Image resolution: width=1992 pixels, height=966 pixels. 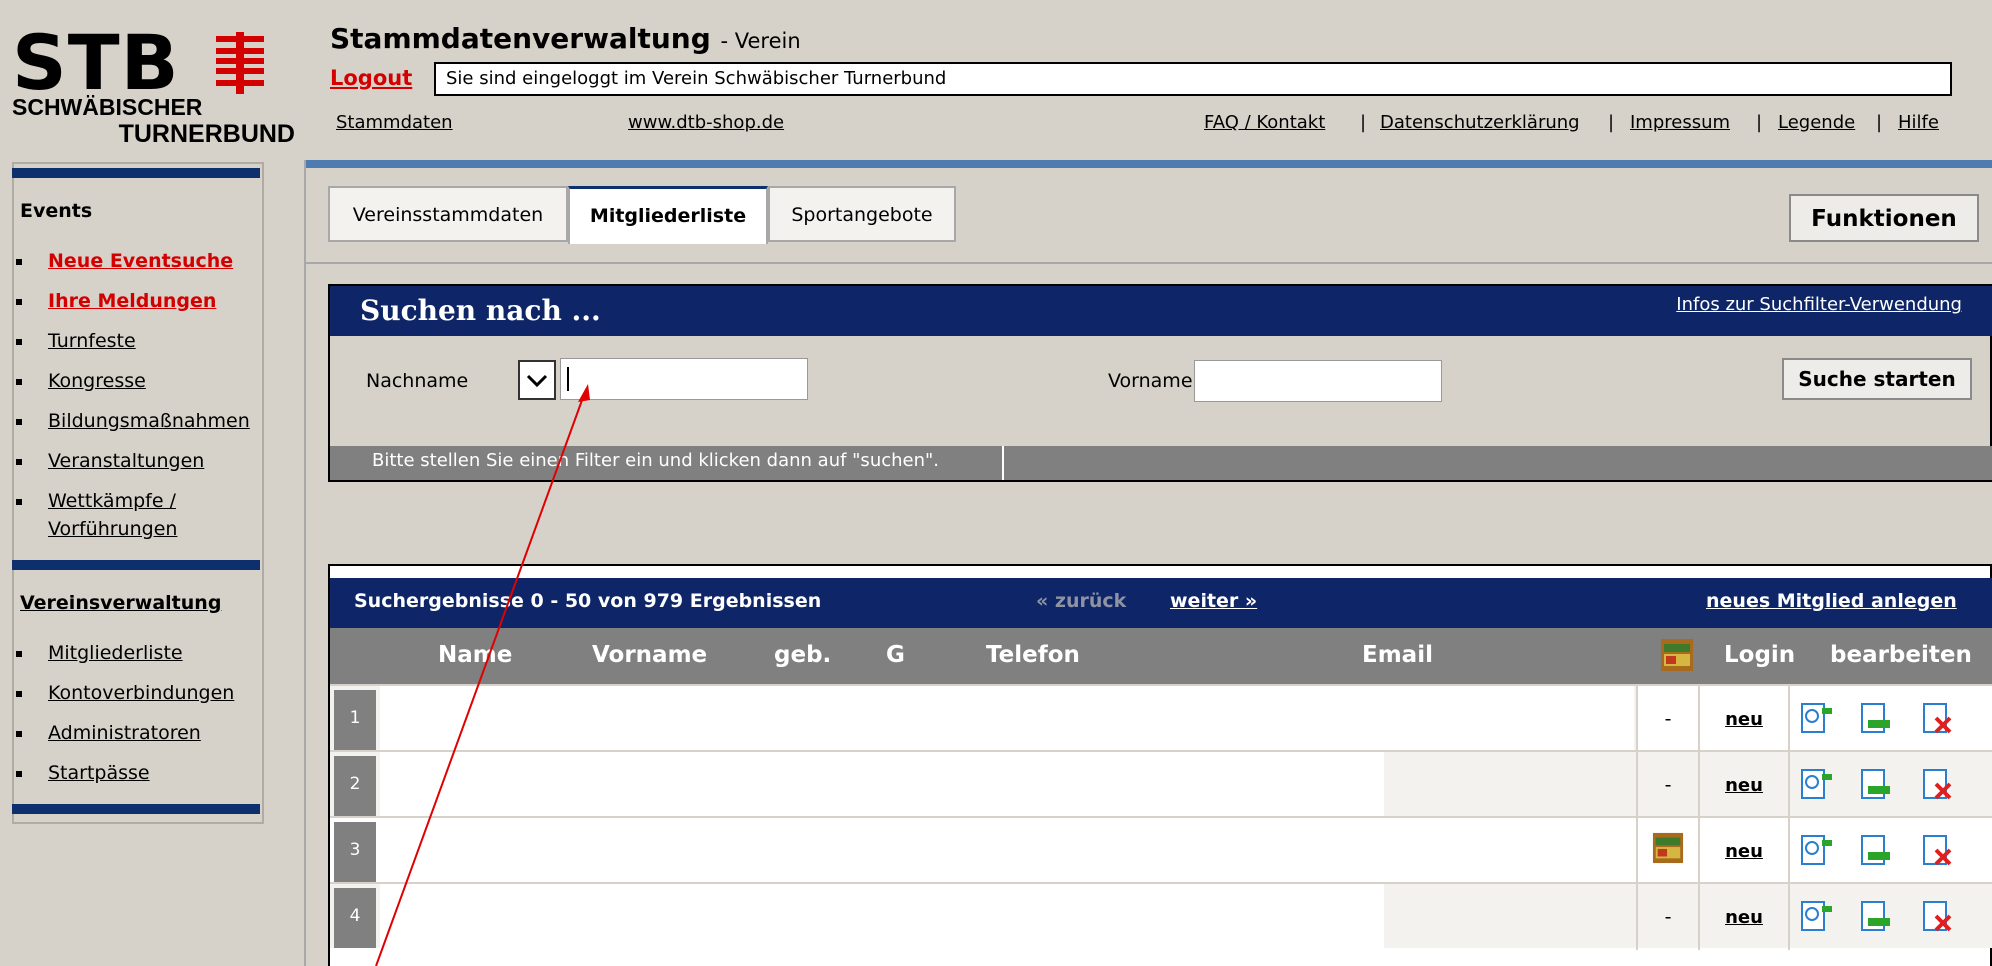 What do you see at coordinates (371, 78) in the screenshot?
I see `logout-link: Logout` at bounding box center [371, 78].